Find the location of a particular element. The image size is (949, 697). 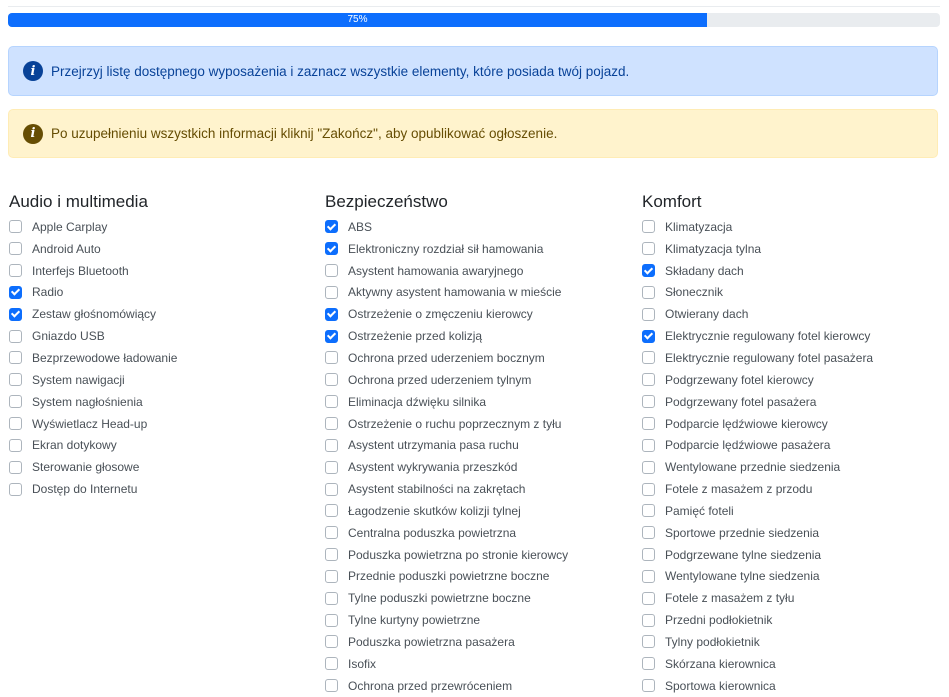

equipment-option: Sportowe przednie siedzenia is located at coordinates (792, 533).